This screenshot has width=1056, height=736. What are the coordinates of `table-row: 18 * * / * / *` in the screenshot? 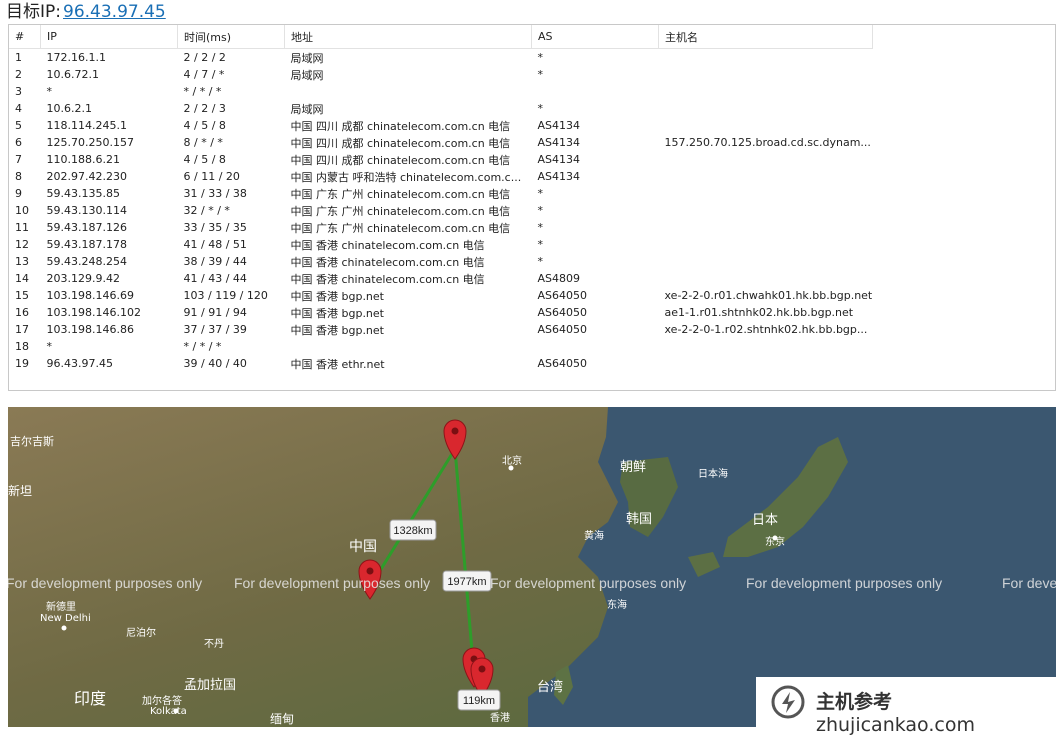 It's located at (440, 346).